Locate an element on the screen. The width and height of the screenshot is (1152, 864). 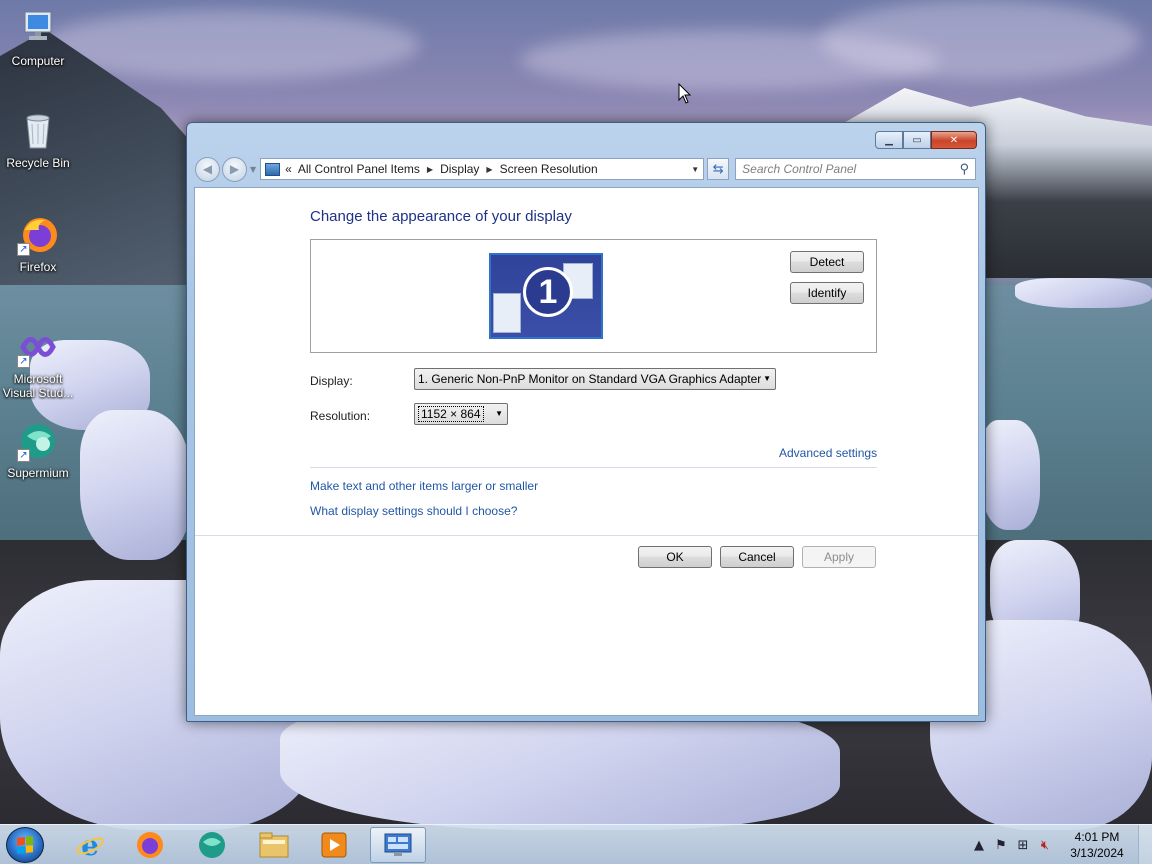
show-desktop-button is located at coordinates (1145, 844).